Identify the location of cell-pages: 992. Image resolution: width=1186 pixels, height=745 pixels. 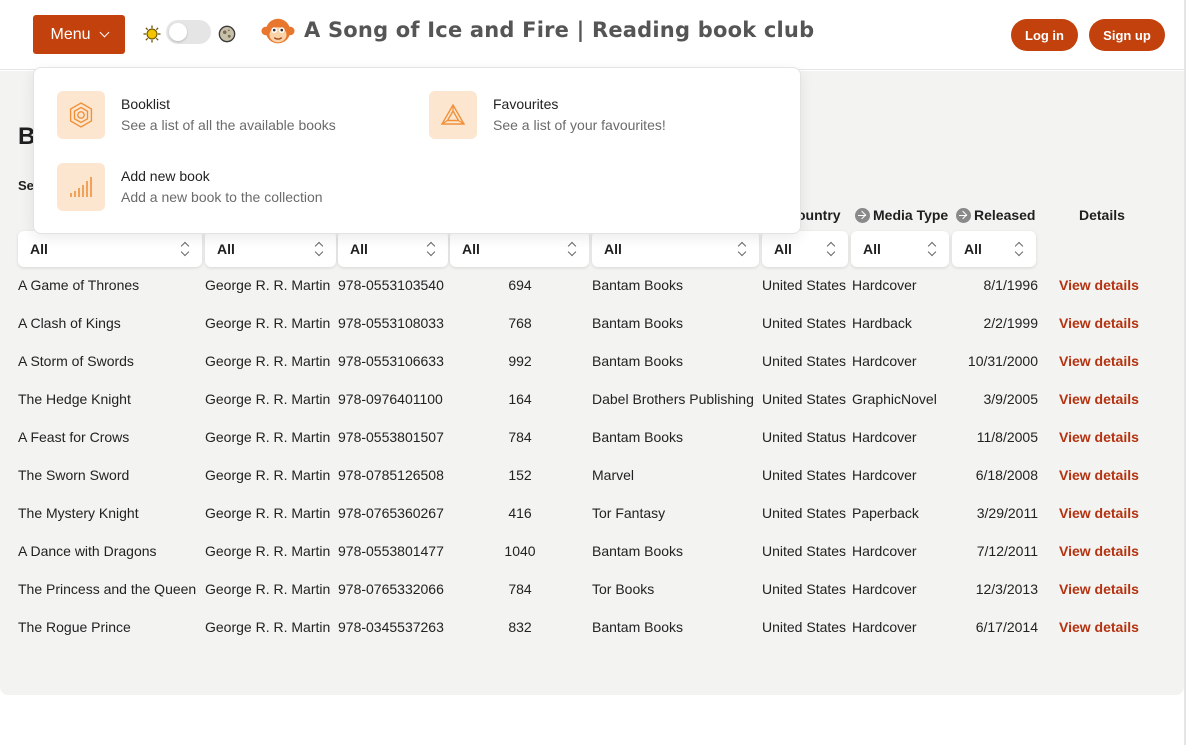
(520, 361).